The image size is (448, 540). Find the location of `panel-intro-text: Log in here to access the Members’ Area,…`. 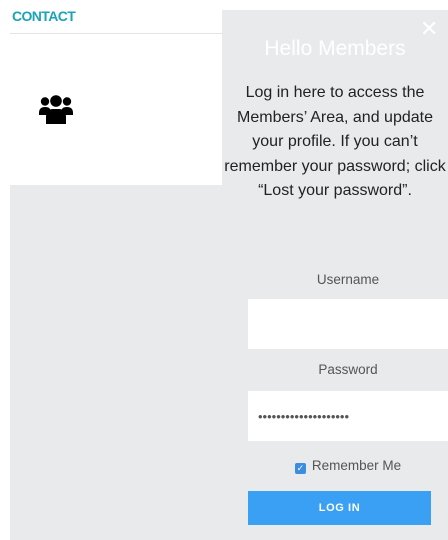

panel-intro-text: Log in here to access the Members’ Area,… is located at coordinates (335, 141).